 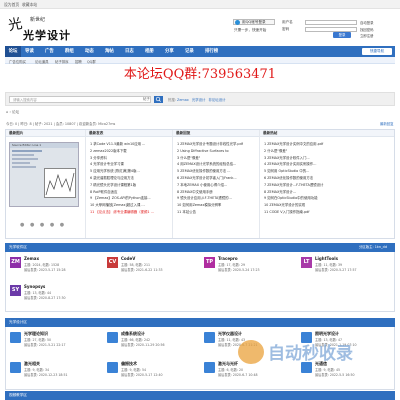 What do you see at coordinates (158, 99) in the screenshot?
I see `search-button` at bounding box center [158, 99].